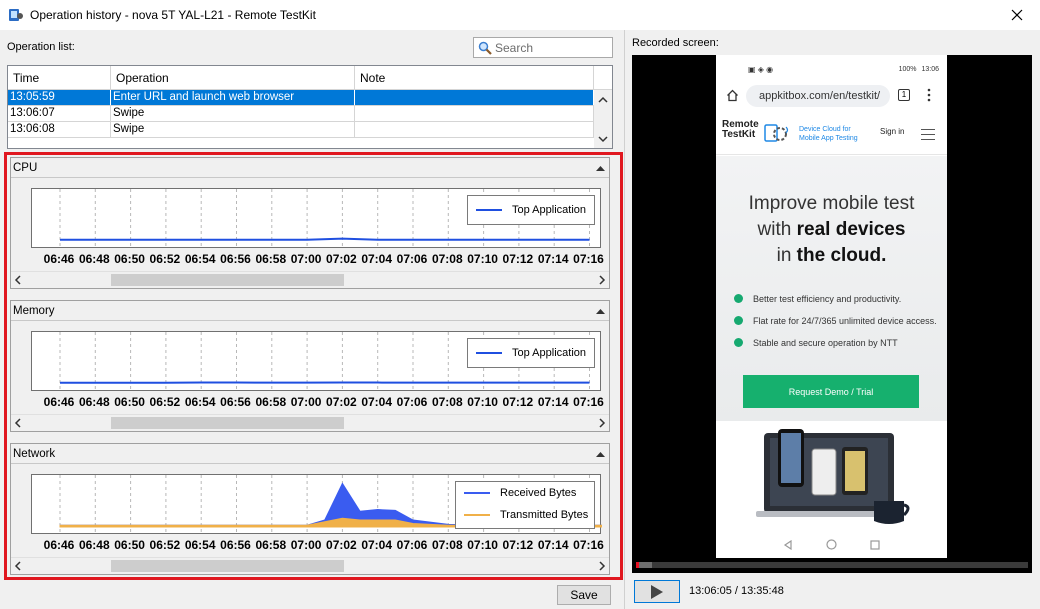 The height and width of the screenshot is (609, 1040). I want to click on recents-icon, so click(875, 544).